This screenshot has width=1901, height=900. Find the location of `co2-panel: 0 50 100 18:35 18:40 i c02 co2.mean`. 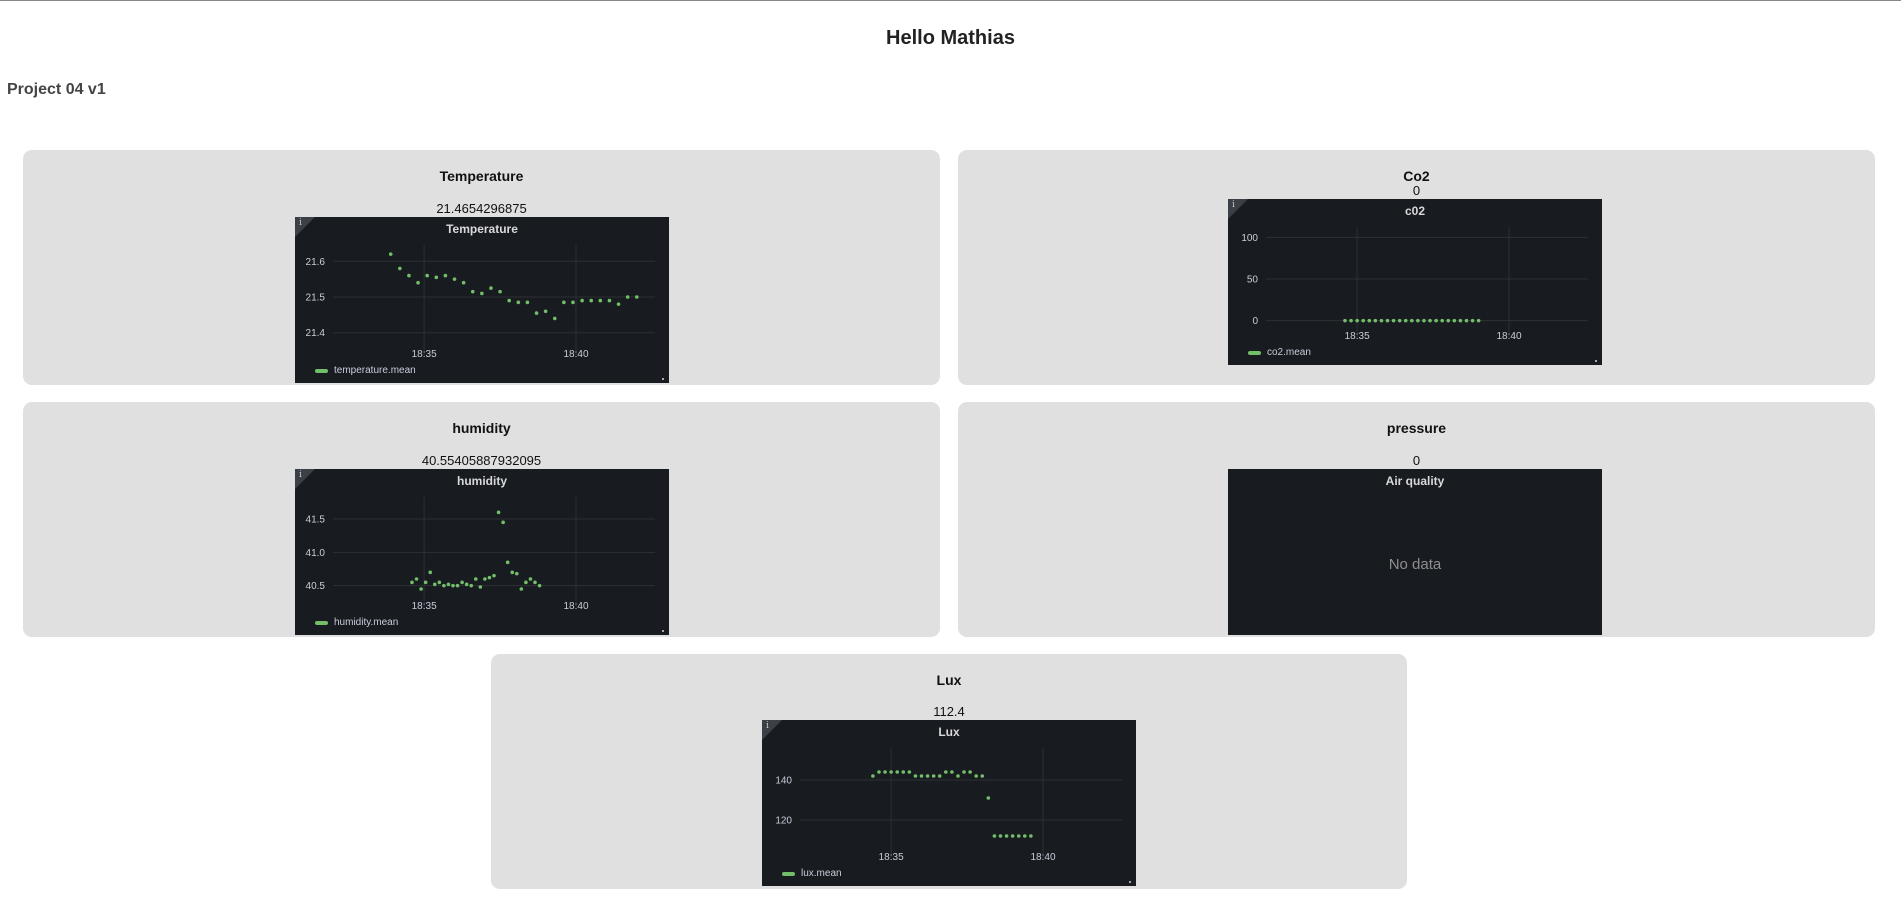

co2-panel: 0 50 100 18:35 18:40 i c02 co2.mean is located at coordinates (1415, 282).